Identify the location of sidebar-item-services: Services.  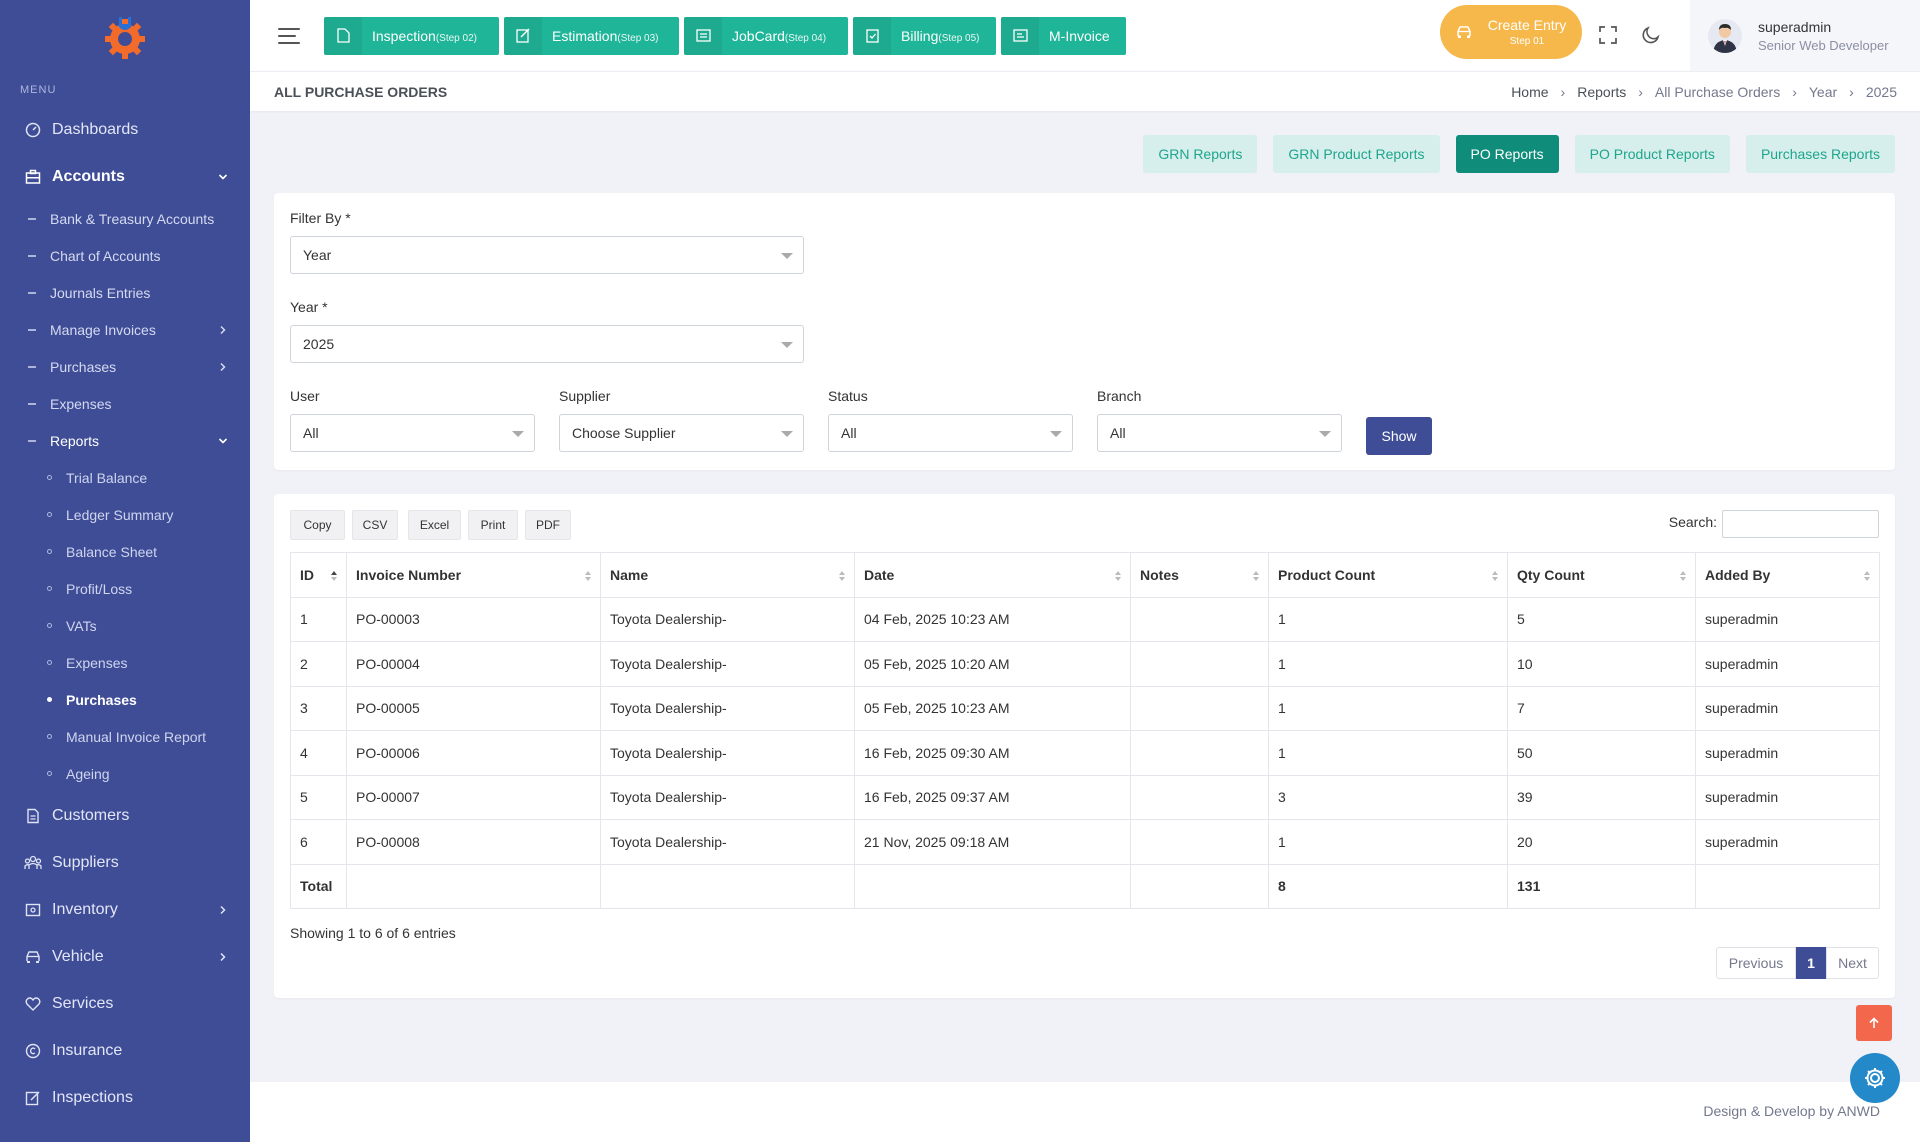
(125, 1003).